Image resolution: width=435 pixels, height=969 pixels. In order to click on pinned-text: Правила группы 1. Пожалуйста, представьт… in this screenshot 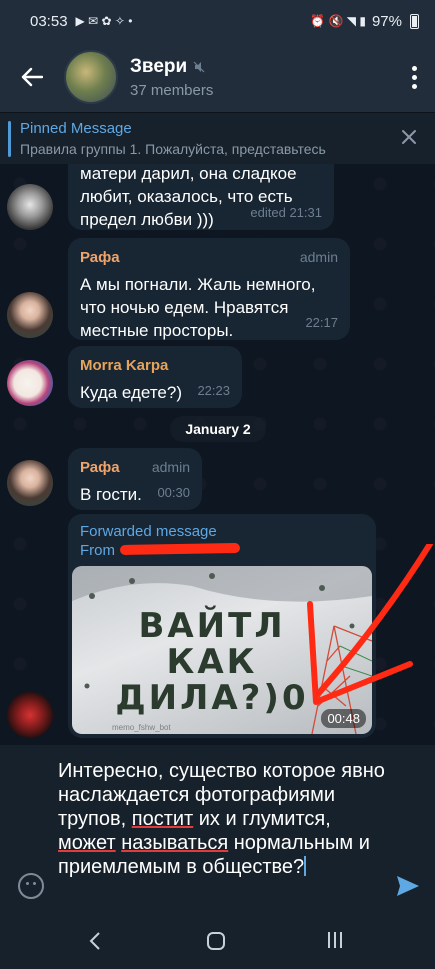, I will do `click(173, 149)`.